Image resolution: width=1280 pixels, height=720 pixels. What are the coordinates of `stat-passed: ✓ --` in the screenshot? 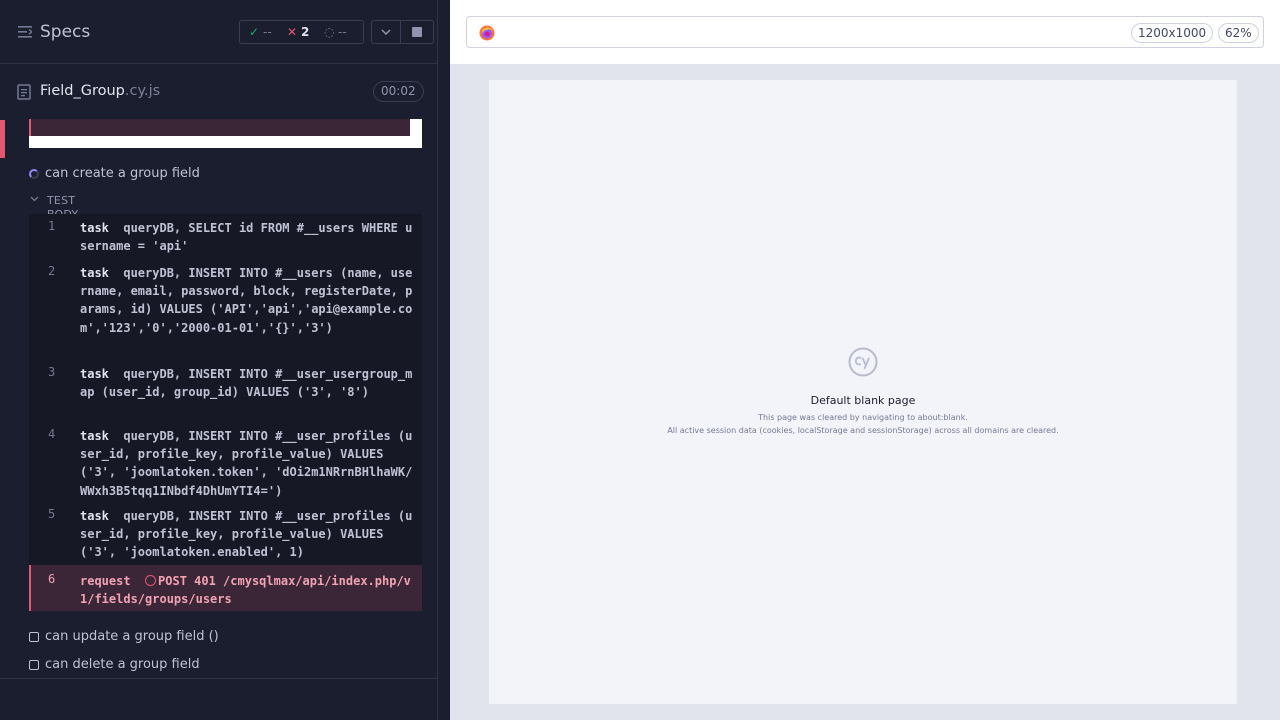 It's located at (260, 32).